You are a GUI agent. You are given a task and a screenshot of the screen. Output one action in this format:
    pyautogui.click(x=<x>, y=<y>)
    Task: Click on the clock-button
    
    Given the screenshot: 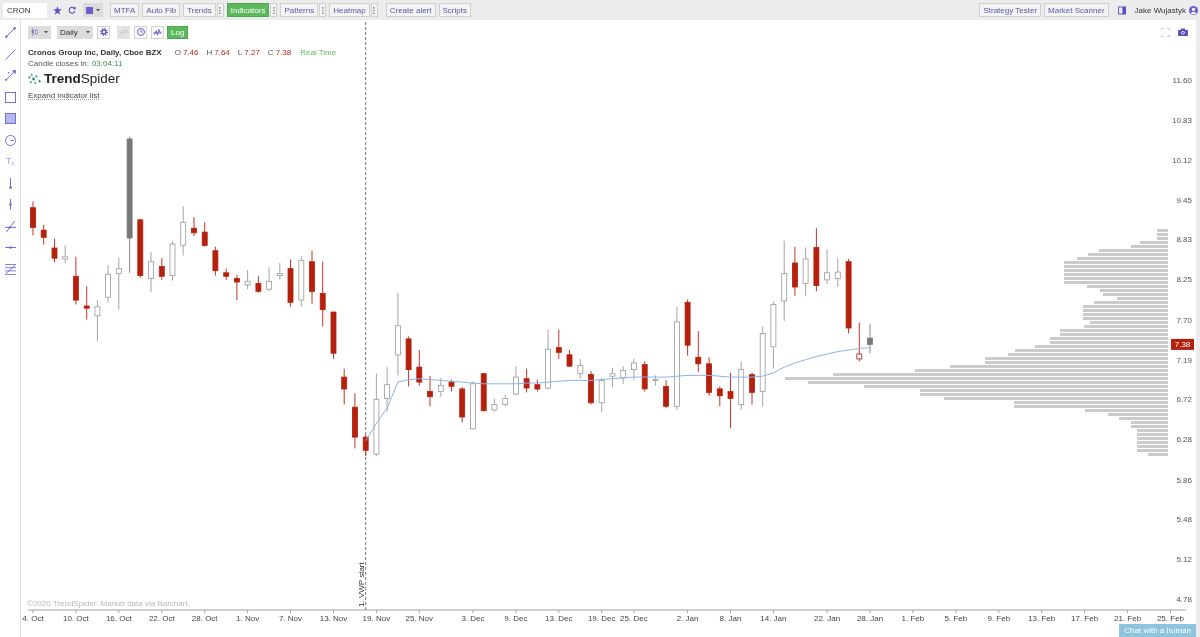 What is the action you would take?
    pyautogui.click(x=140, y=32)
    